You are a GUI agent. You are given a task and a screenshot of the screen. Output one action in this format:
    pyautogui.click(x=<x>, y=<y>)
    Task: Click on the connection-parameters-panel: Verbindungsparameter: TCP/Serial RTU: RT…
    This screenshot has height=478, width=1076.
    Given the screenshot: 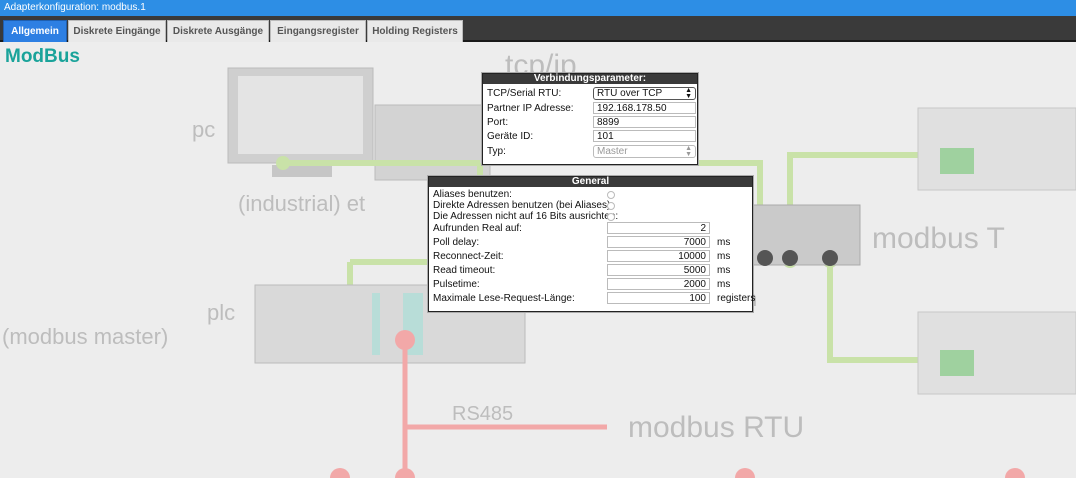 What is the action you would take?
    pyautogui.click(x=590, y=119)
    